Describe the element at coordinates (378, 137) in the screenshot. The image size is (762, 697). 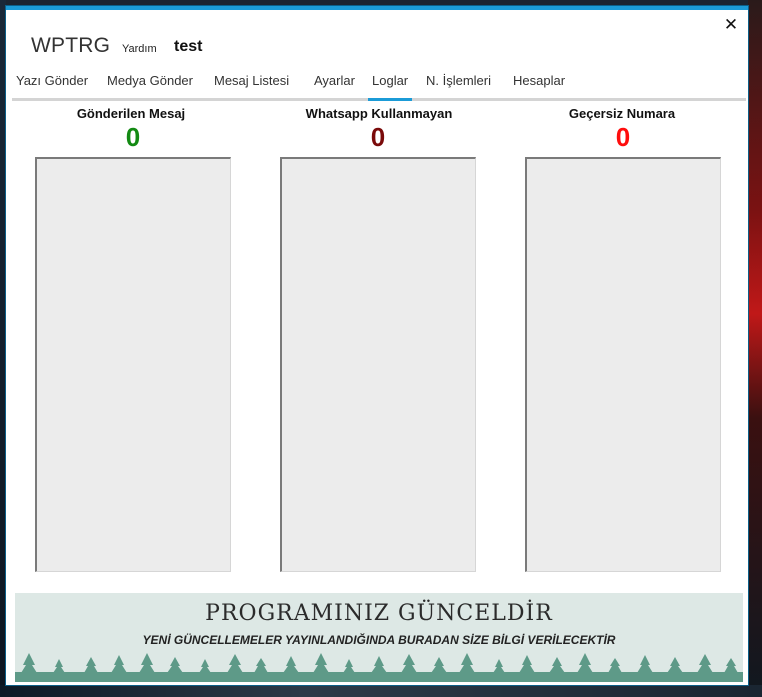
I see `non-whatsapp-count: 0` at that location.